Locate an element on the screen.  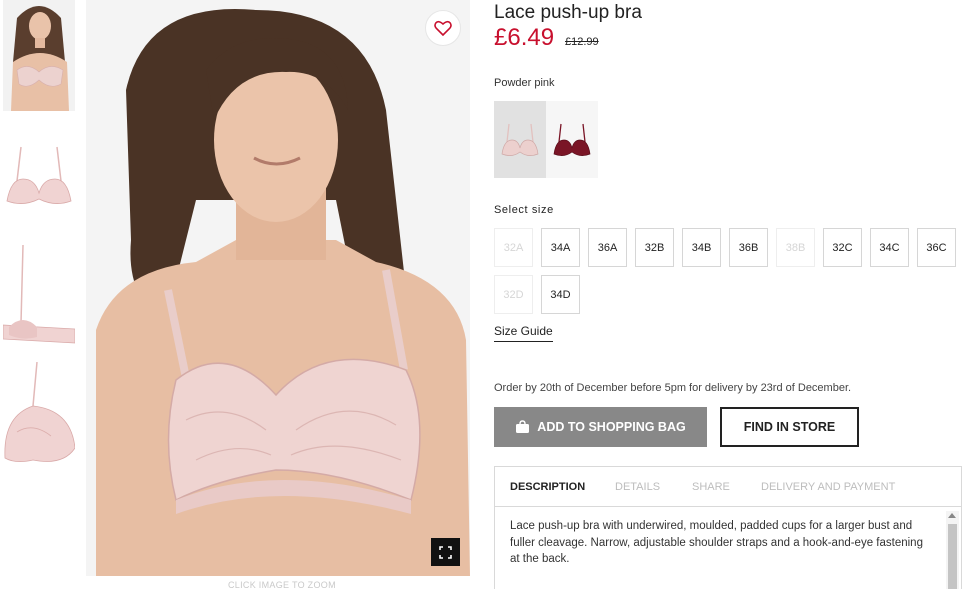
swatch-burgundy-image is located at coordinates (572, 139).